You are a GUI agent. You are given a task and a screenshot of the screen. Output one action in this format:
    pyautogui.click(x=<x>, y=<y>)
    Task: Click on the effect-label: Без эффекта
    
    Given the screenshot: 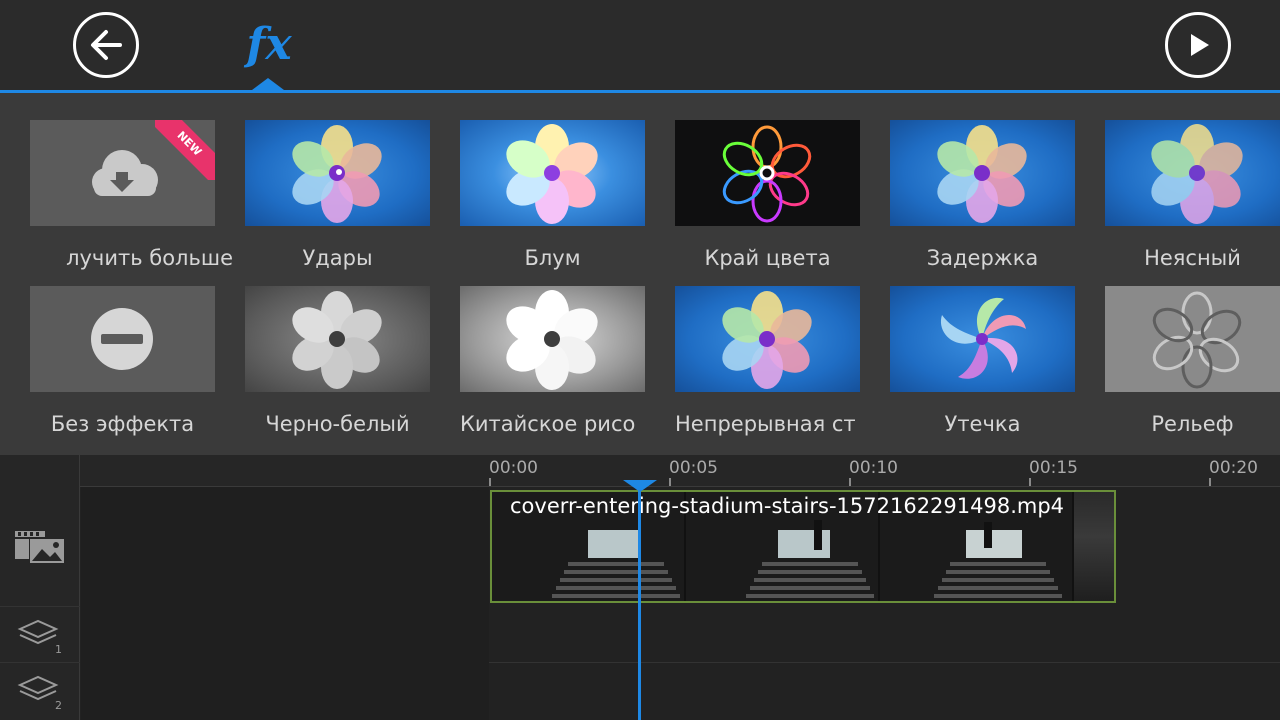 What is the action you would take?
    pyautogui.click(x=122, y=424)
    